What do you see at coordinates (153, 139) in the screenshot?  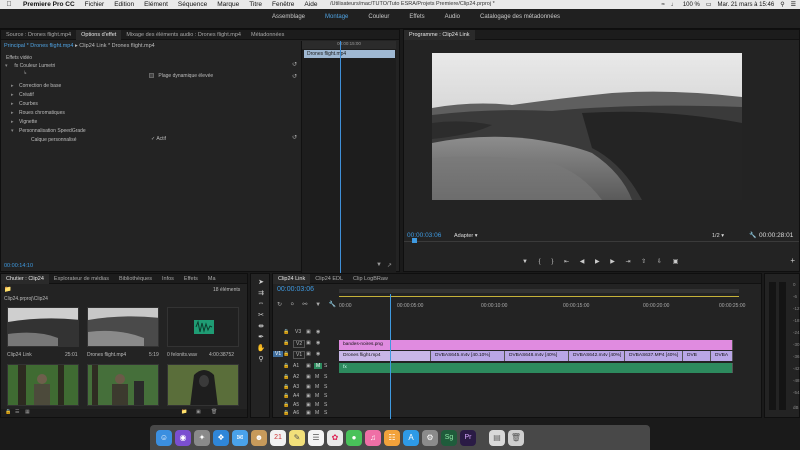 I see `checkmark-icon: ✓` at bounding box center [153, 139].